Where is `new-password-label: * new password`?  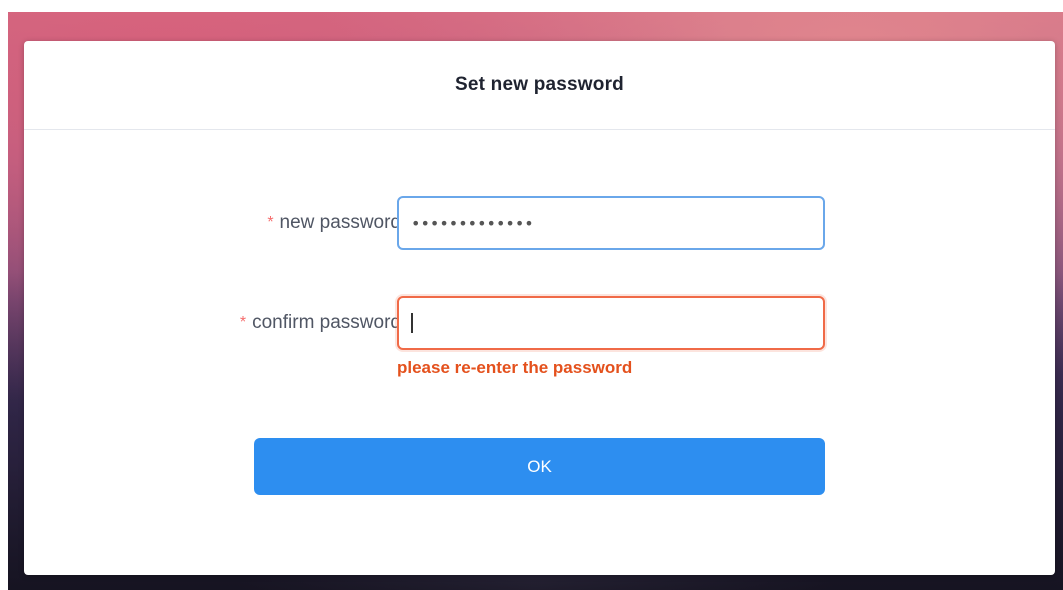
new-password-label: * new password is located at coordinates (334, 223).